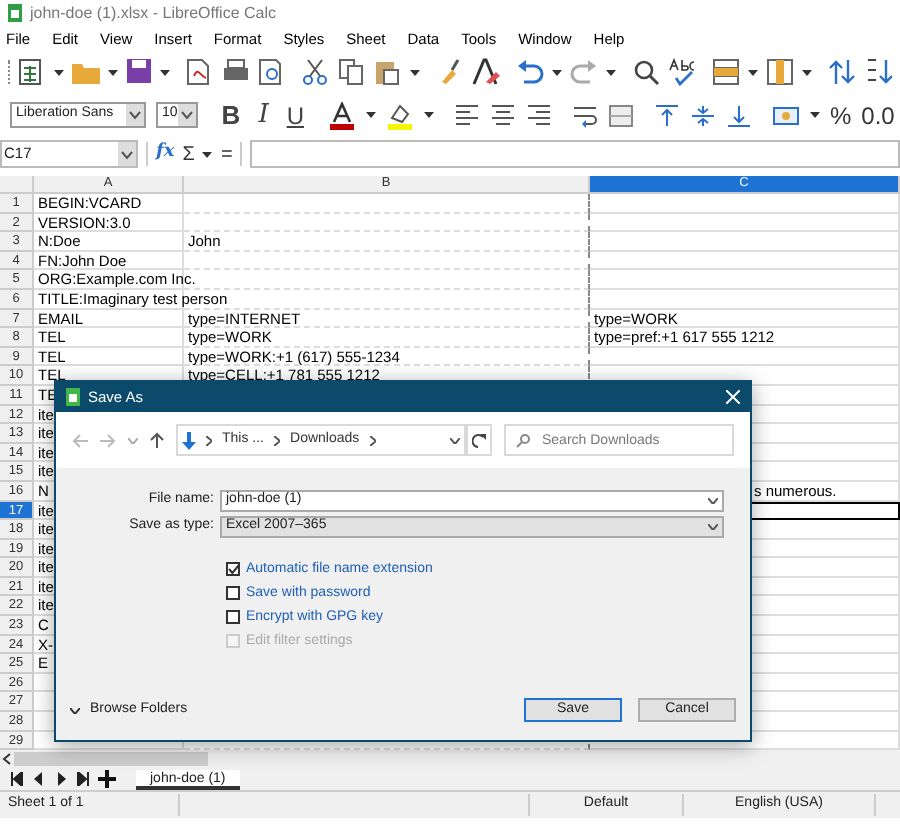 This screenshot has height=838, width=900. I want to click on underline-button: U, so click(295, 115).